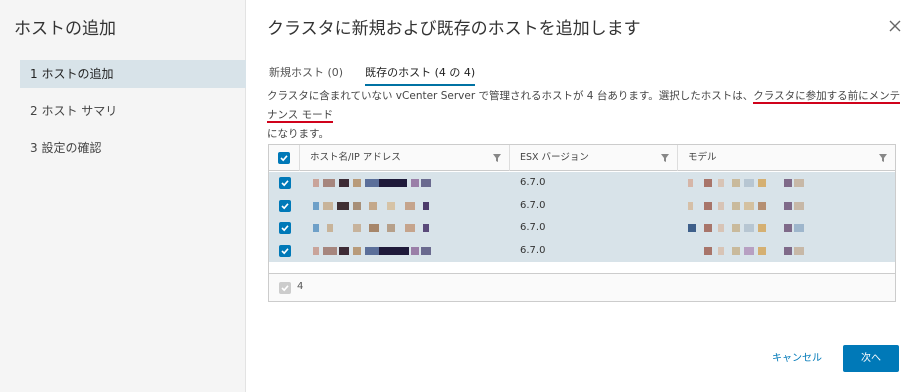  What do you see at coordinates (797, 356) in the screenshot?
I see `cancel-button: キャンセル` at bounding box center [797, 356].